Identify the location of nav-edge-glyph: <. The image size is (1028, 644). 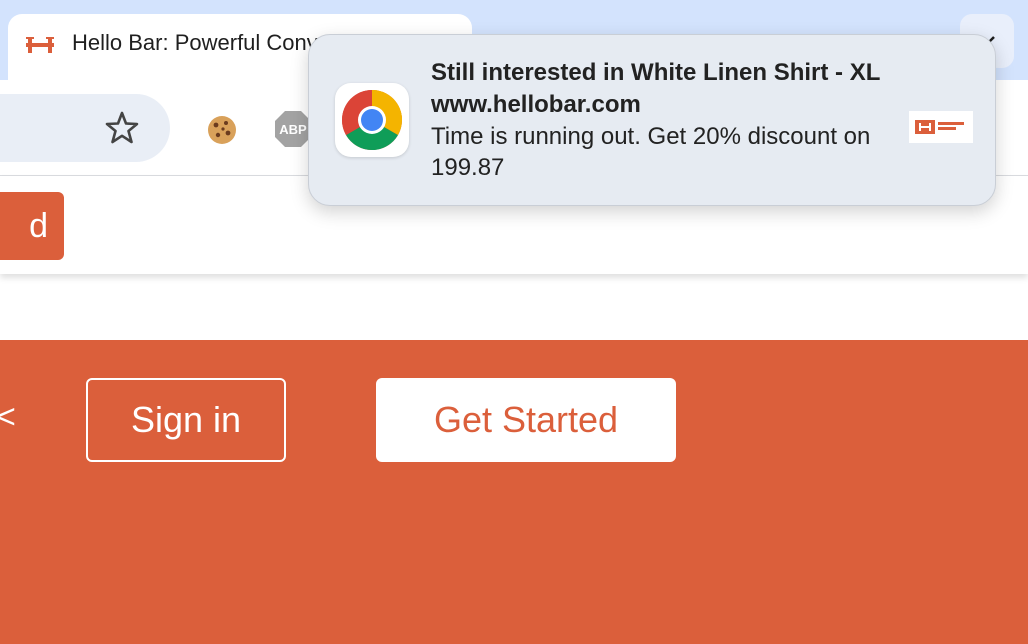
(8, 417).